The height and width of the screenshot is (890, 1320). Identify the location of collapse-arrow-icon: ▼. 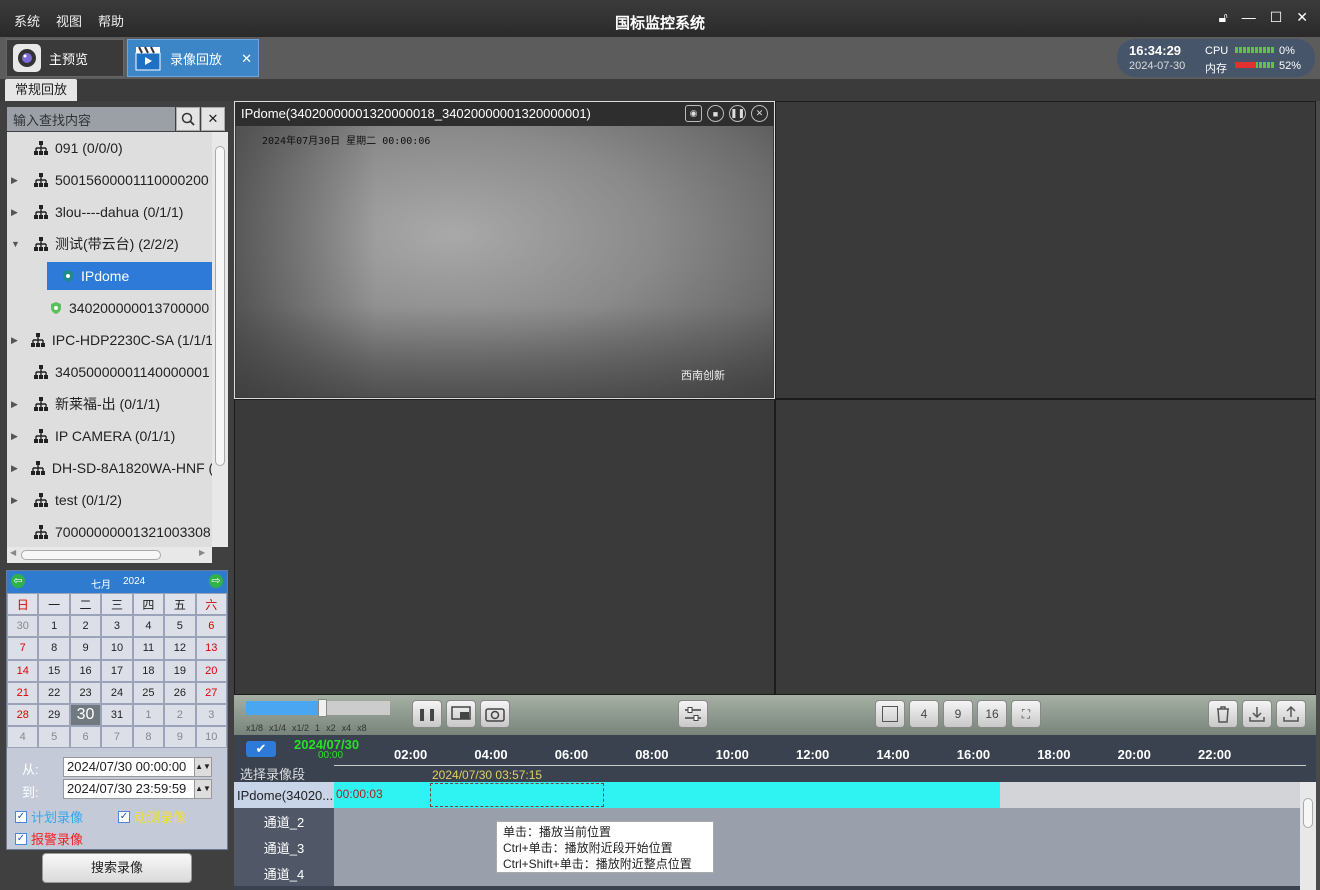
(16, 244).